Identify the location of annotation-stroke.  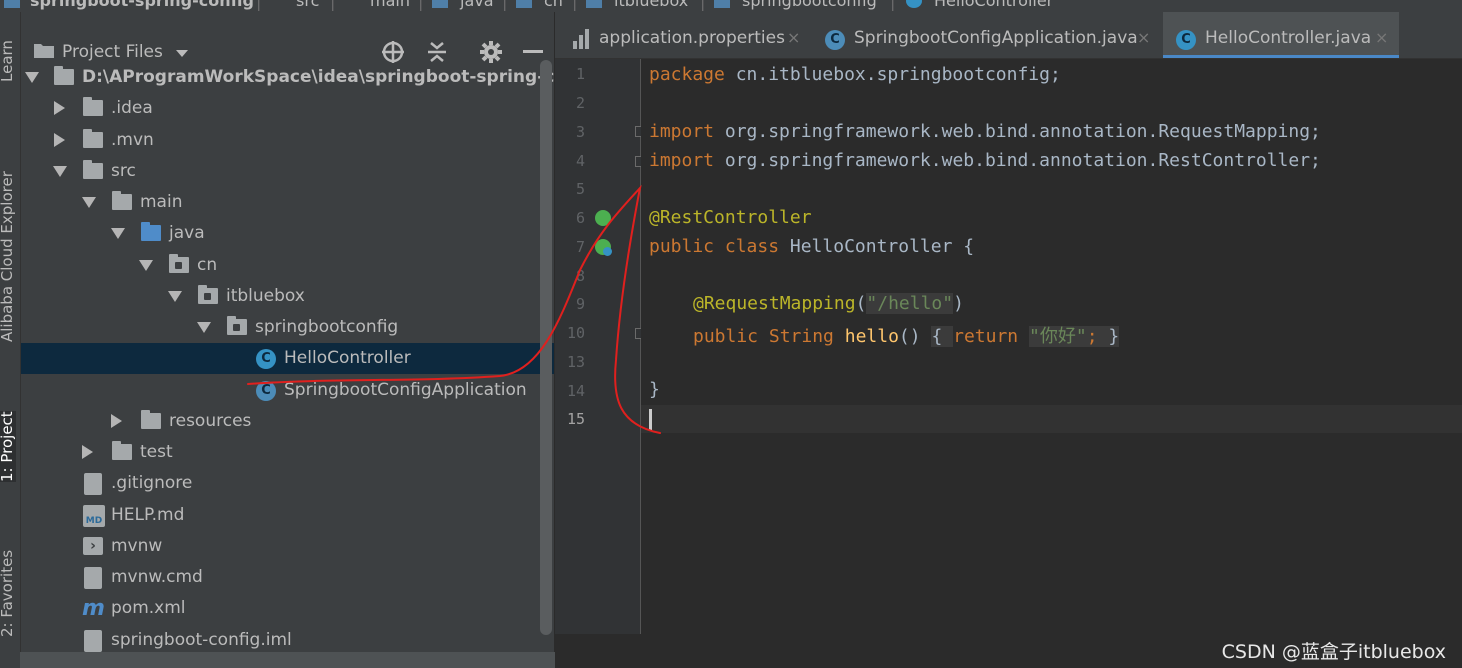
(454, 309).